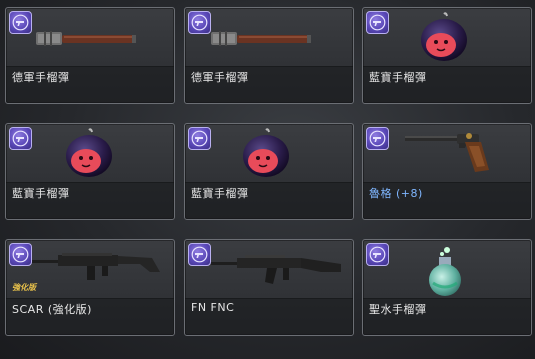 Image resolution: width=535 pixels, height=359 pixels. What do you see at coordinates (213, 307) in the screenshot?
I see `item-name: FN FNC` at bounding box center [213, 307].